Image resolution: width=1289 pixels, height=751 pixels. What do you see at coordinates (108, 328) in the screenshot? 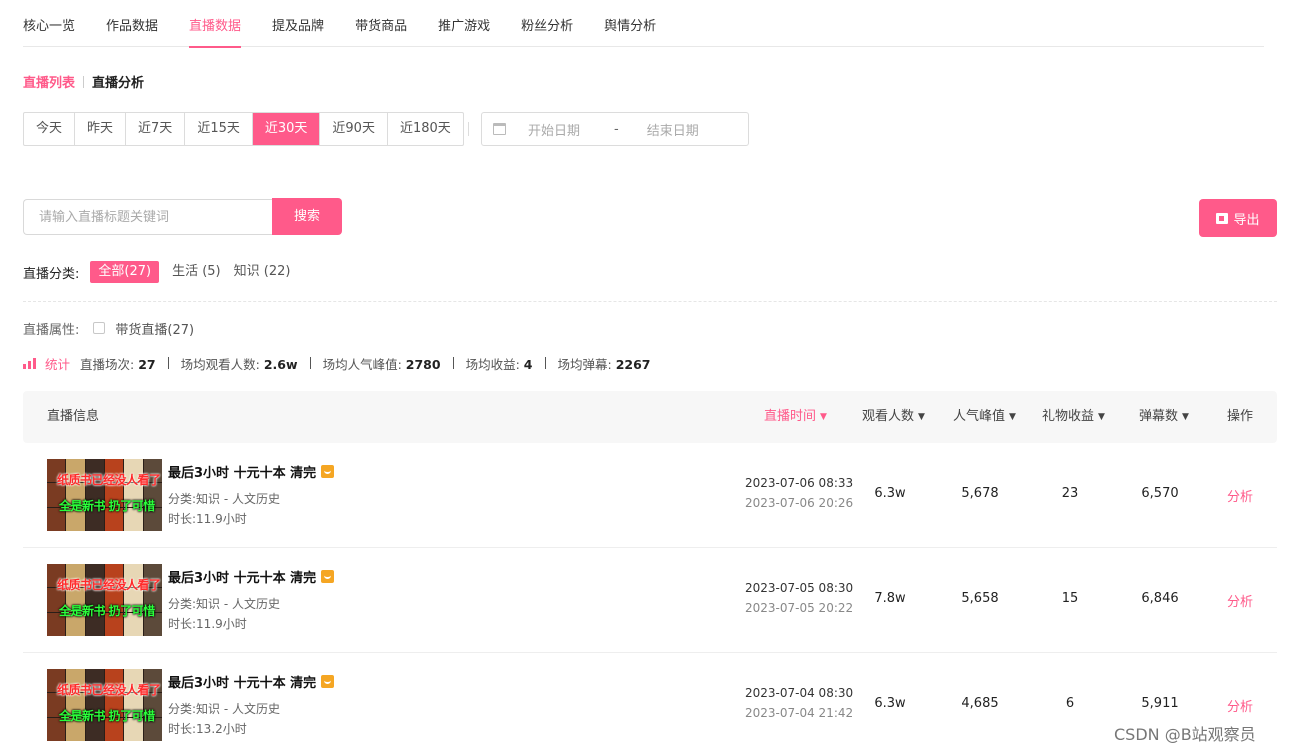
I see `attribute-filter: 直播属性: 带货直播(27)` at bounding box center [108, 328].